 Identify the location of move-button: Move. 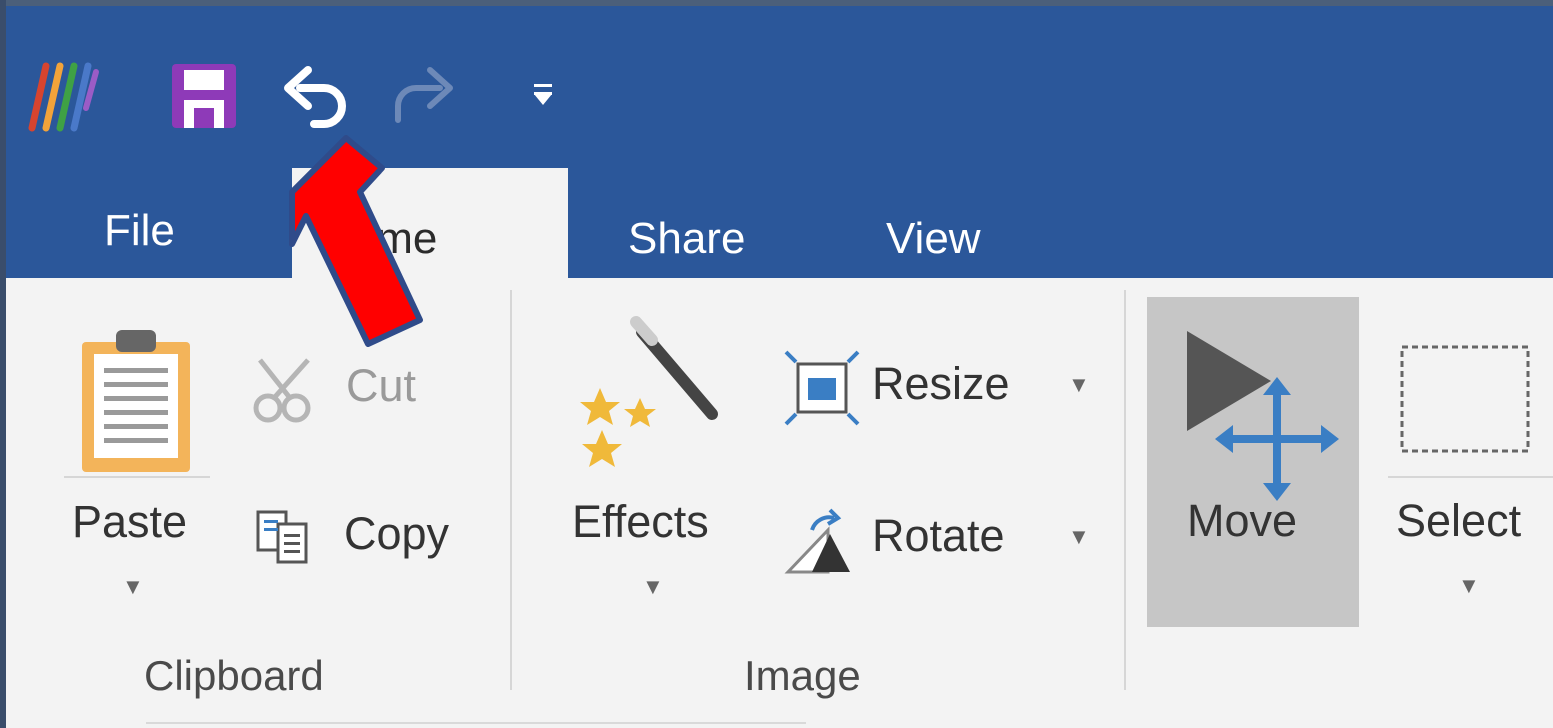
(1253, 462).